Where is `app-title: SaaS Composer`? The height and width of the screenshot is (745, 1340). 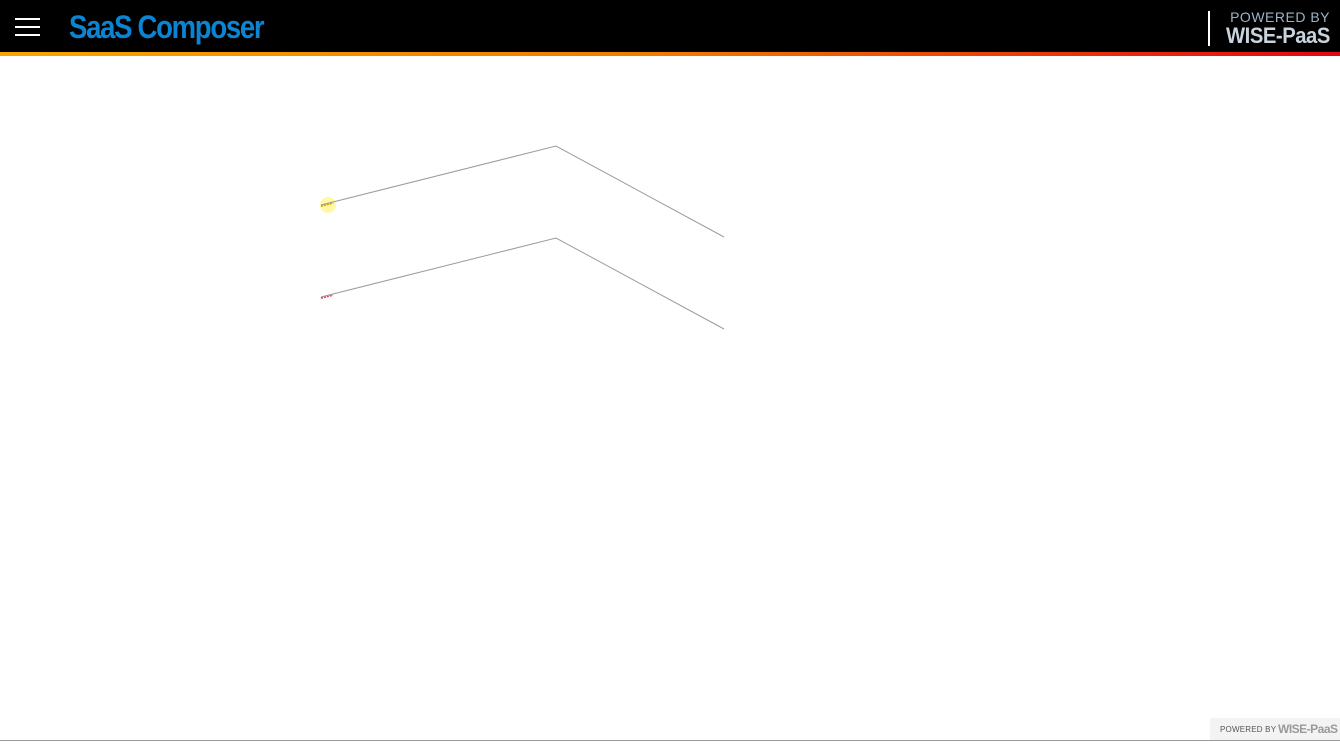
app-title: SaaS Composer is located at coordinates (166, 27).